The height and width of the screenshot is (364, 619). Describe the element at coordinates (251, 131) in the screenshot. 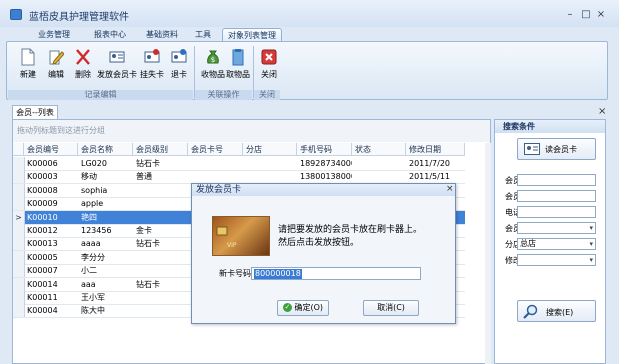

I see `group-by-area: 拖动列标题到这进行分组` at that location.